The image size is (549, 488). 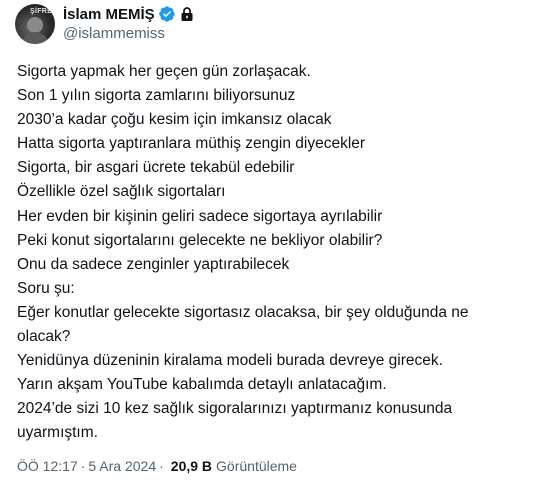 I want to click on display-name: İslam MEMİŞ, so click(x=109, y=14).